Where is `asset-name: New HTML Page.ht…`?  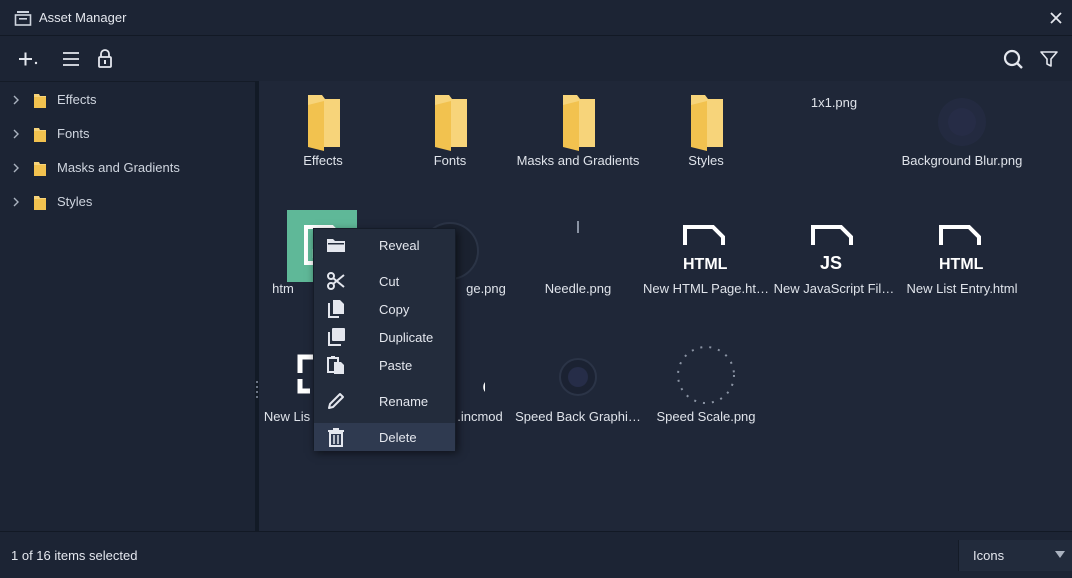 asset-name: New HTML Page.ht… is located at coordinates (706, 288).